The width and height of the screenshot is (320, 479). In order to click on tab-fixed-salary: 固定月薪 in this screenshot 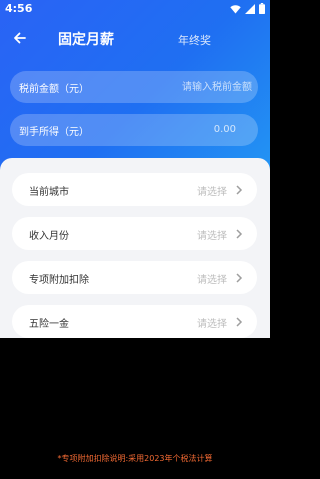, I will do `click(86, 39)`.